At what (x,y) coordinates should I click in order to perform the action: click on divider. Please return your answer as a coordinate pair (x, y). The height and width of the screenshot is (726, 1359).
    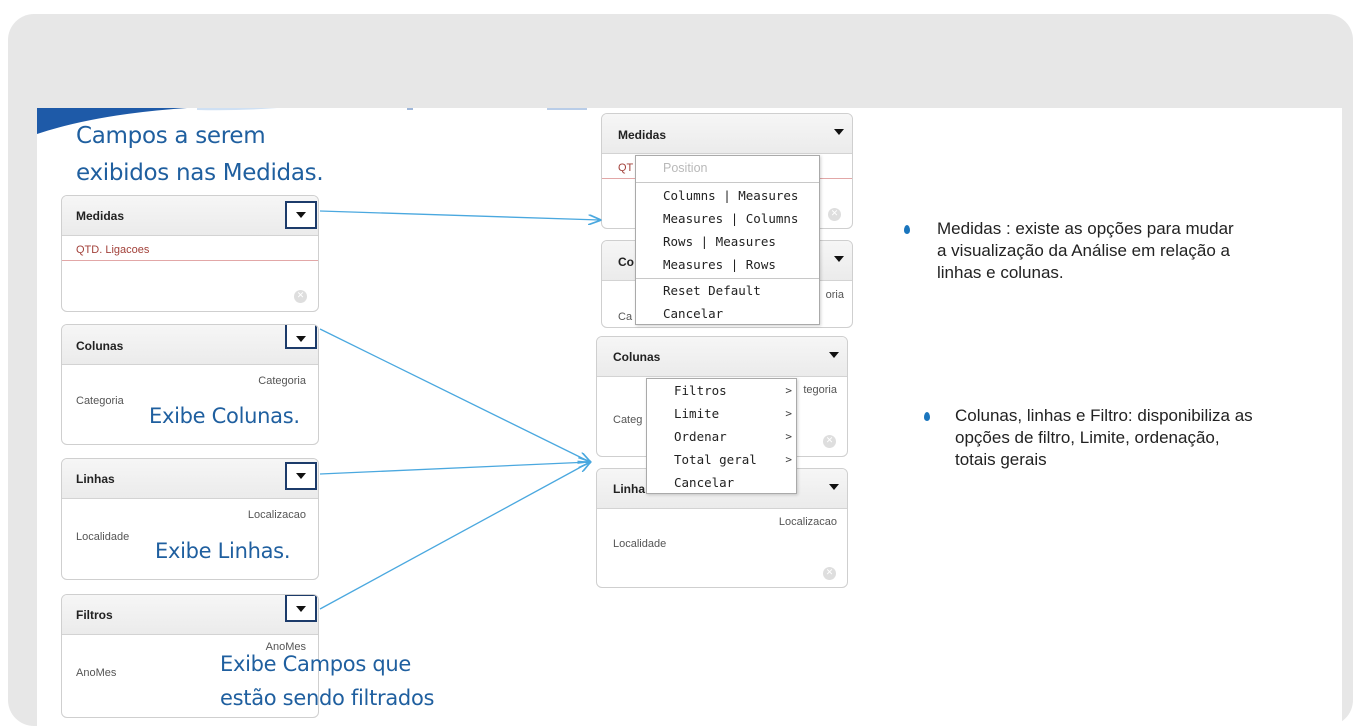
    Looking at the image, I should click on (190, 260).